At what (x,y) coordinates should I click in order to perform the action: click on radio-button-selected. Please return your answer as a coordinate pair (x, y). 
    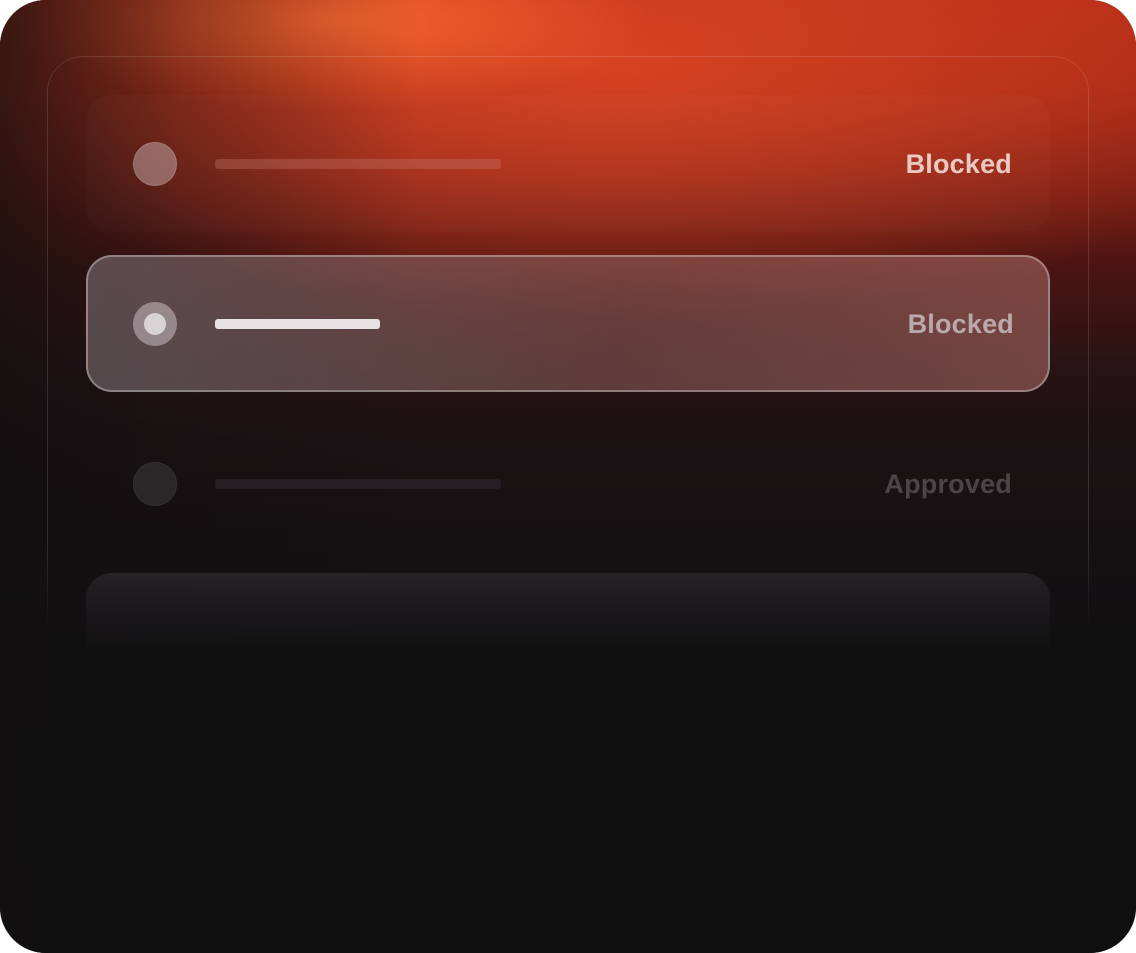
    Looking at the image, I should click on (155, 324).